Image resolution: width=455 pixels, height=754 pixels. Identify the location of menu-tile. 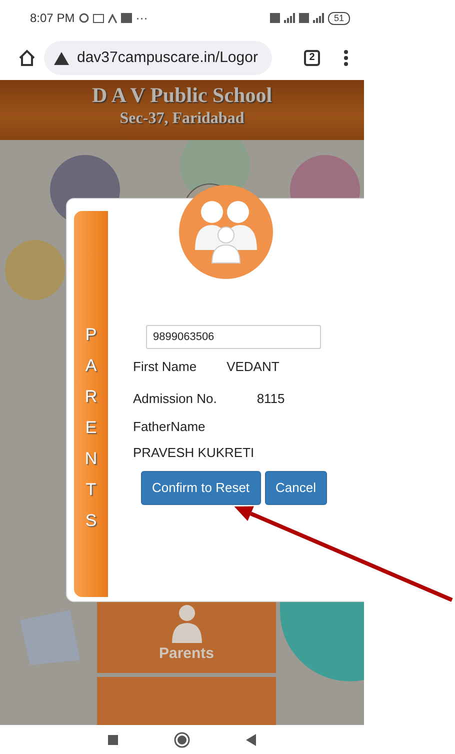
(186, 701).